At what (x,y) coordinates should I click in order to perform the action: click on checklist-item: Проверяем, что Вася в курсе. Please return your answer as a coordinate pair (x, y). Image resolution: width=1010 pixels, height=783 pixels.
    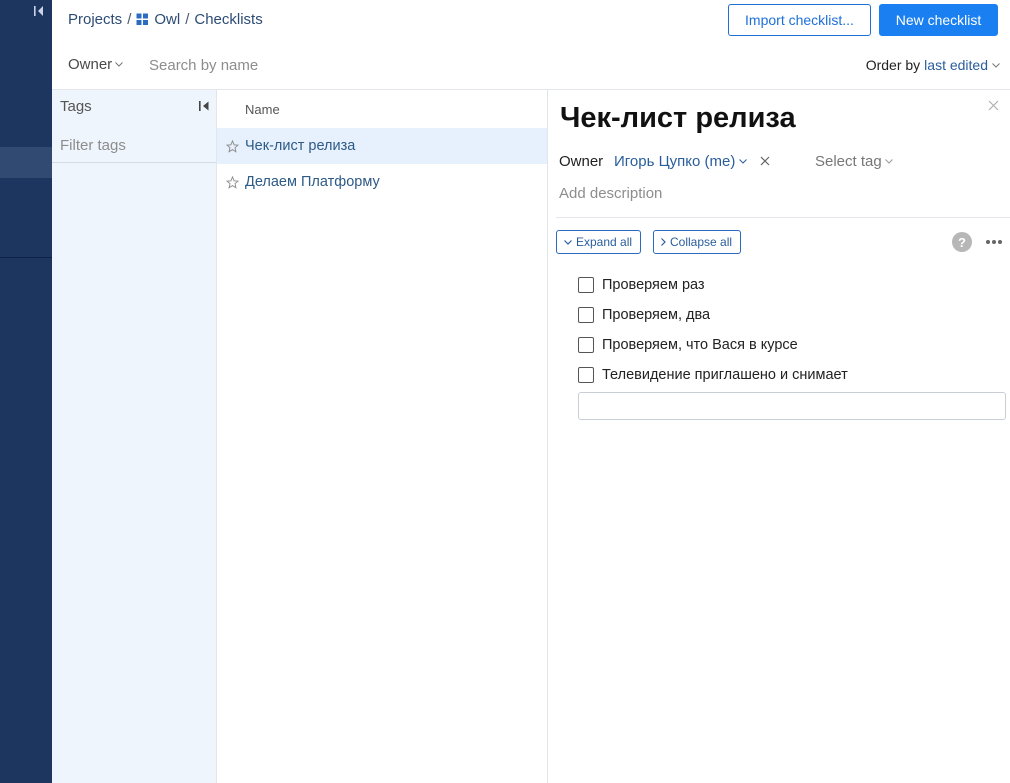
    Looking at the image, I should click on (713, 345).